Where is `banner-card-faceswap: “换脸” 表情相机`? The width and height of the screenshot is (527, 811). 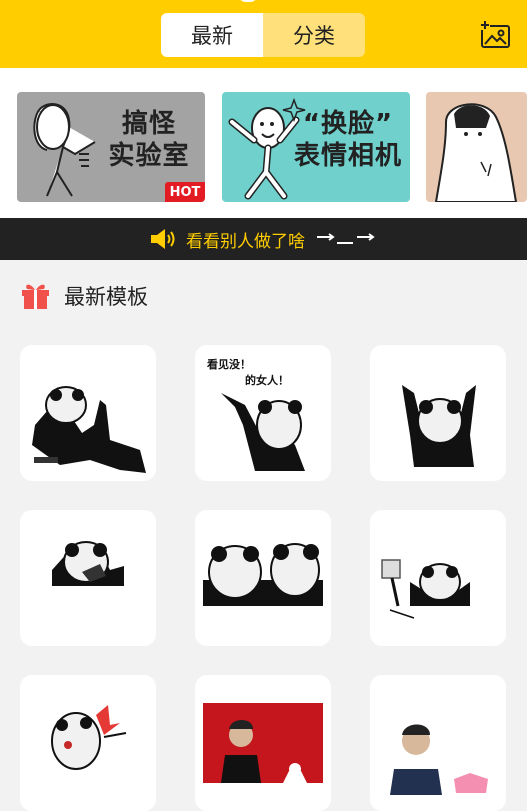
banner-card-faceswap: “换脸” 表情相机 is located at coordinates (316, 147).